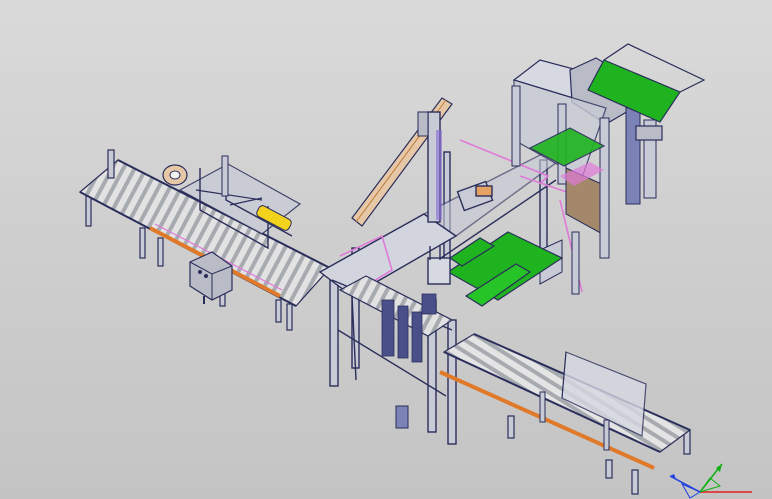 The image size is (772, 499). I want to click on outfeed-conveyor, so click(565, 414).